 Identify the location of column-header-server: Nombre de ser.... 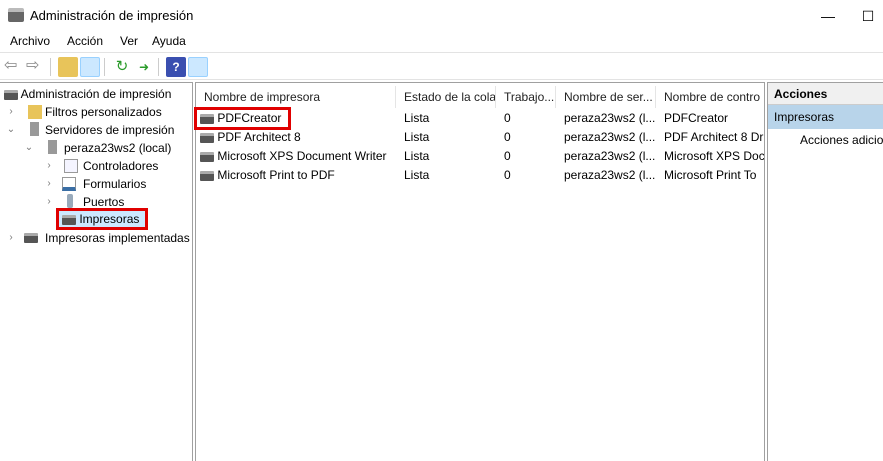
(606, 97).